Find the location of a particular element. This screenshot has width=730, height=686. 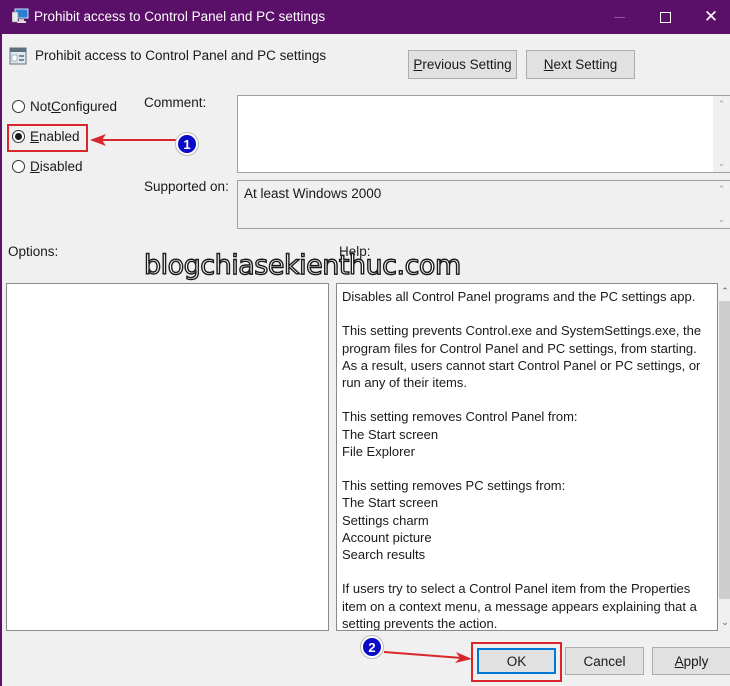

help-line: Settings charm is located at coordinates (385, 520).